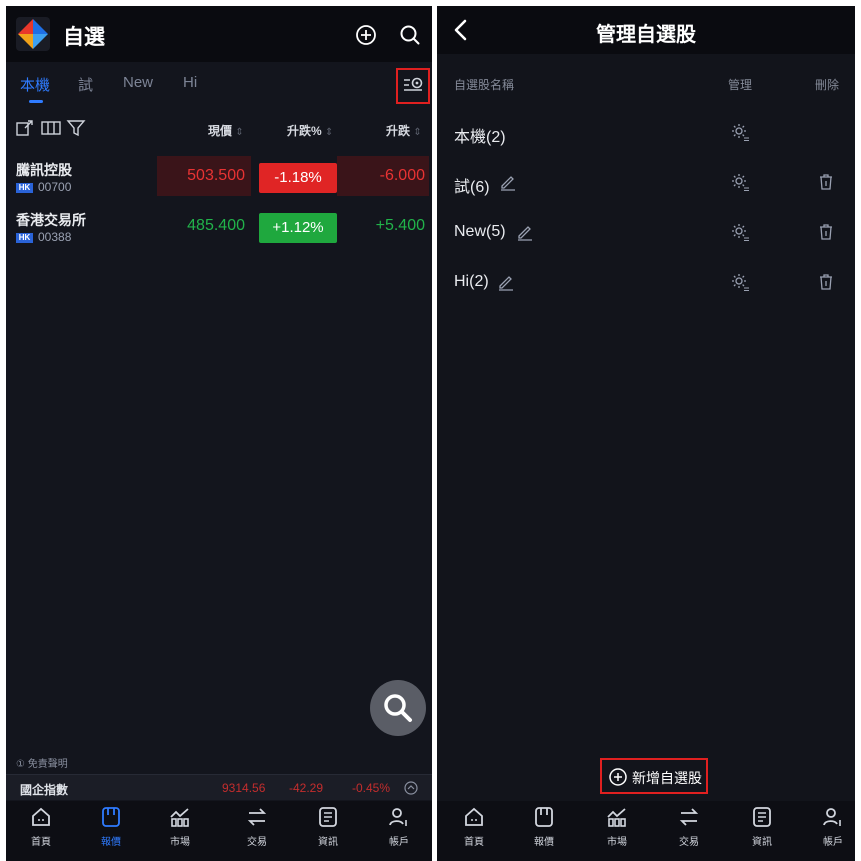 The height and width of the screenshot is (861, 861). I want to click on watchlist-settings-icon, so click(413, 84).